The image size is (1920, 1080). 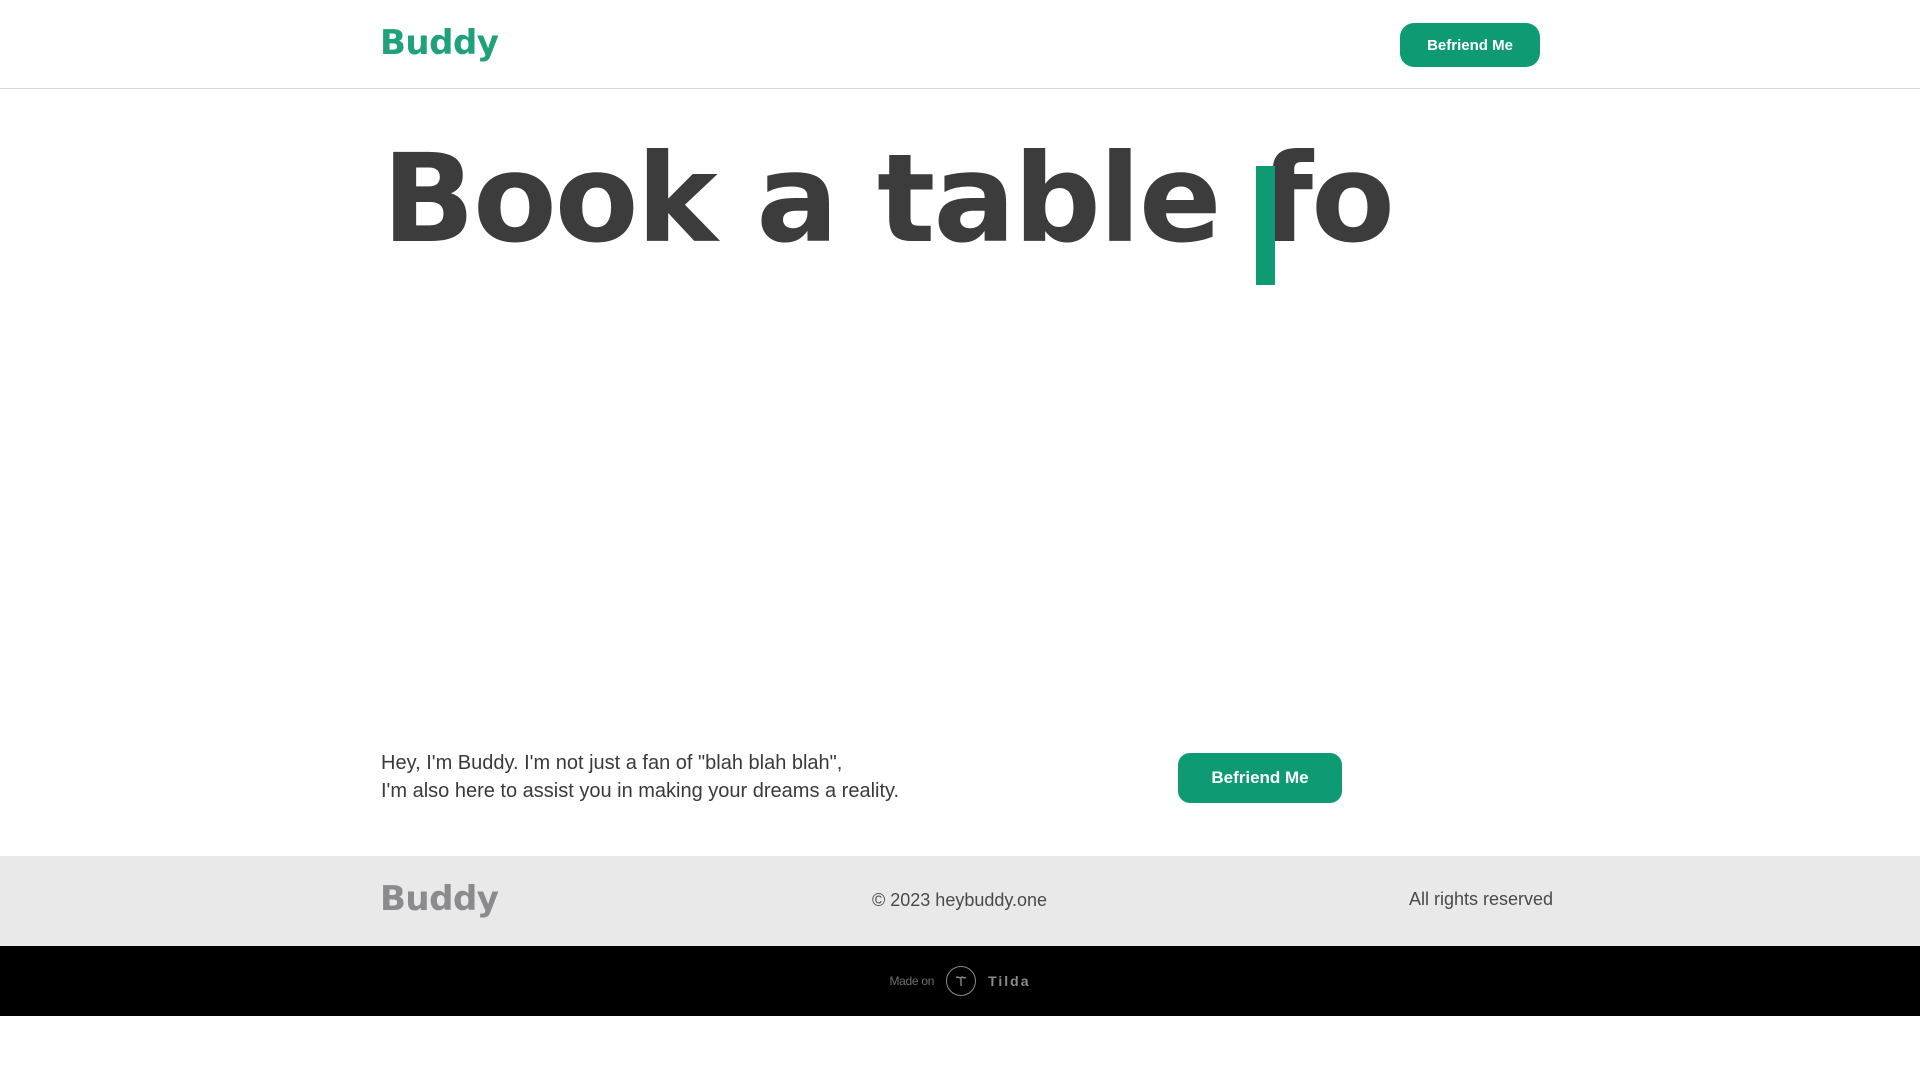 What do you see at coordinates (1470, 45) in the screenshot?
I see `header-befriend-button: Befriend Me` at bounding box center [1470, 45].